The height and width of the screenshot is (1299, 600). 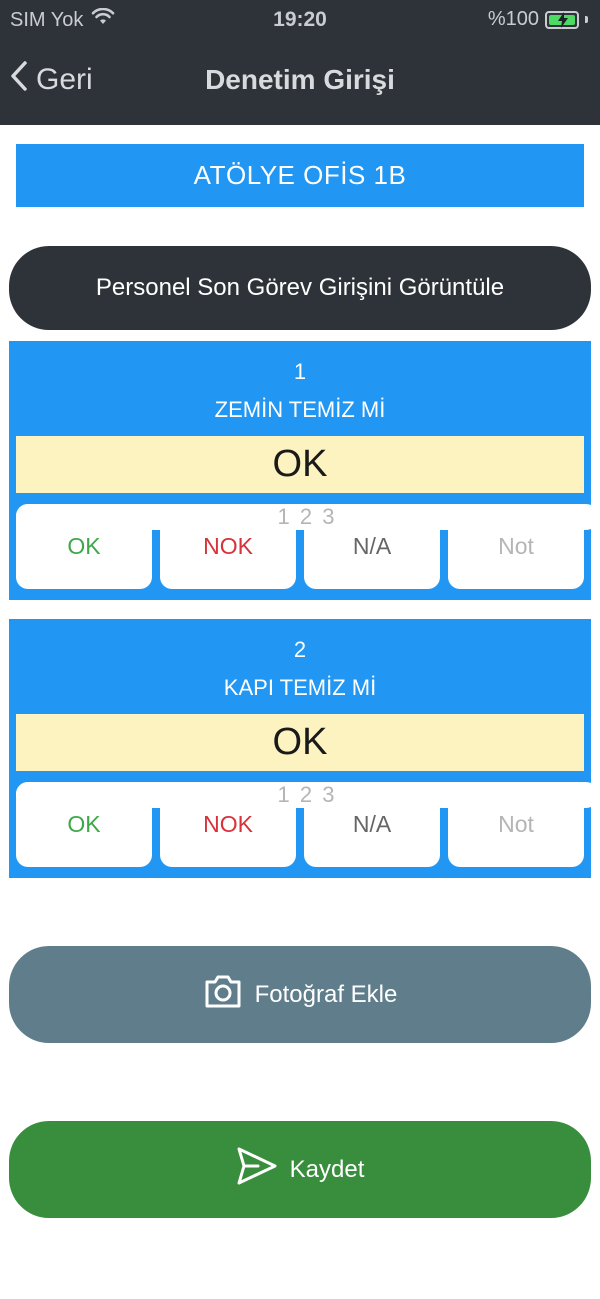 I want to click on status-bar: SIM Yok 19:20 %100, so click(x=300, y=21).